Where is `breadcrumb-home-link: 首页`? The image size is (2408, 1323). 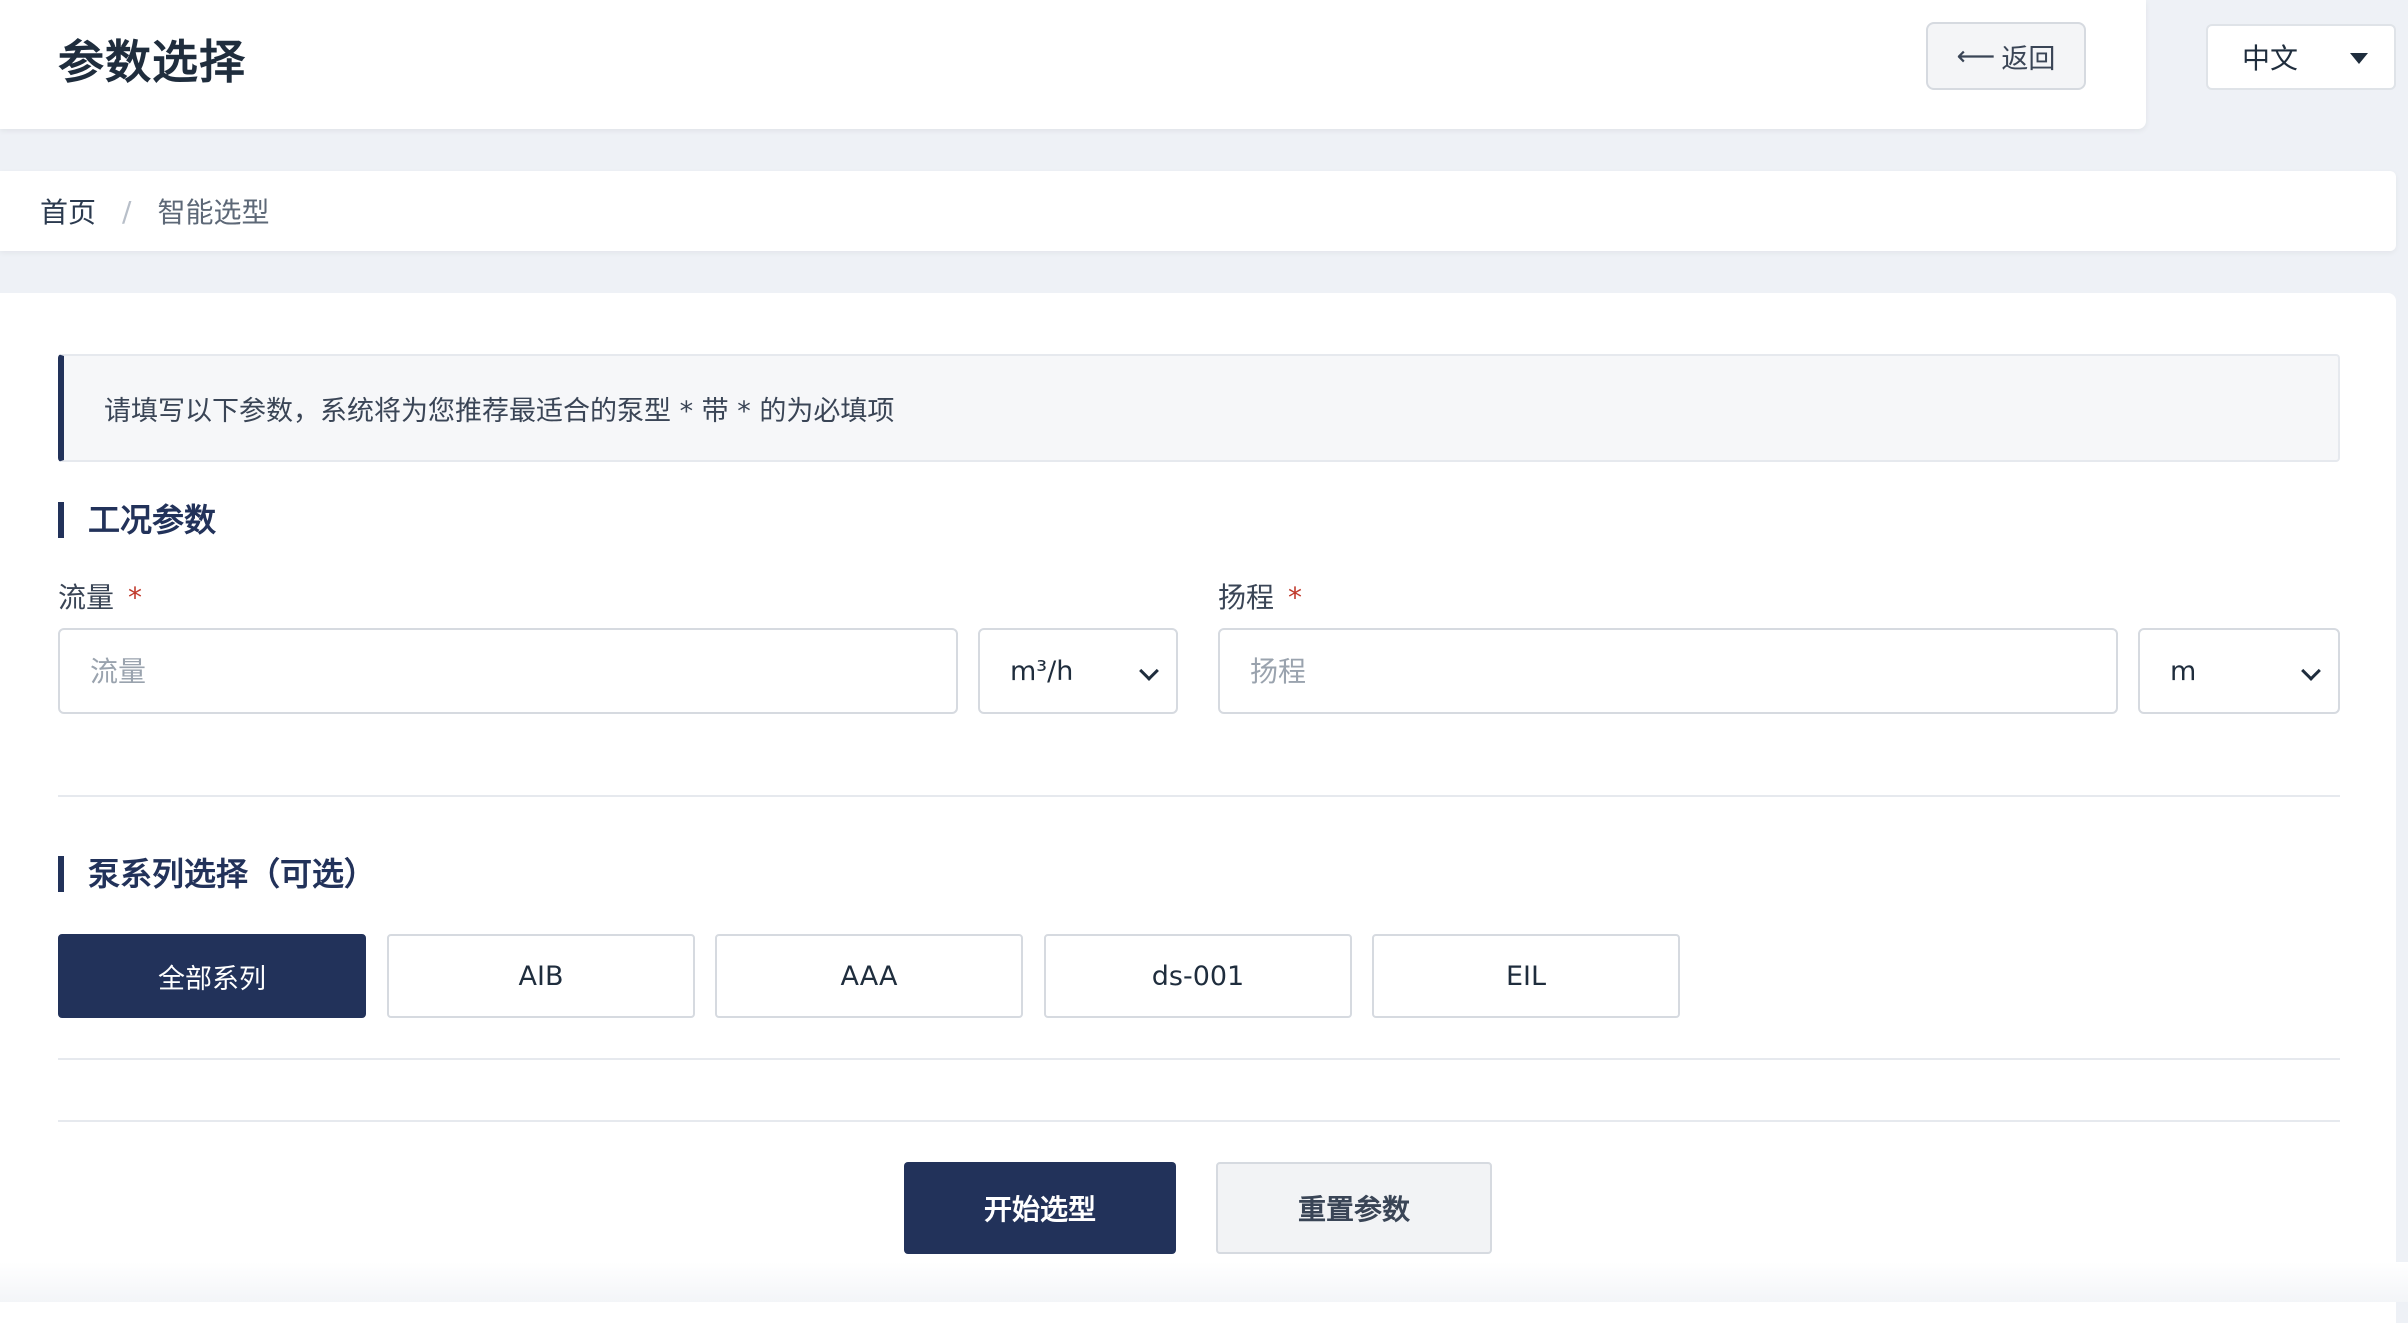 breadcrumb-home-link: 首页 is located at coordinates (68, 211).